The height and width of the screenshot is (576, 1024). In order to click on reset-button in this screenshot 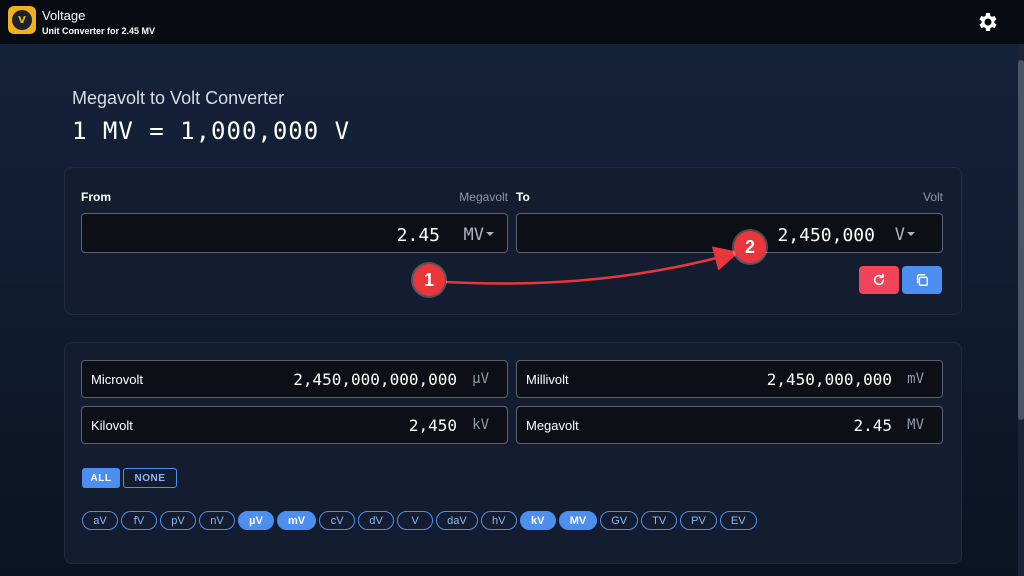, I will do `click(879, 280)`.